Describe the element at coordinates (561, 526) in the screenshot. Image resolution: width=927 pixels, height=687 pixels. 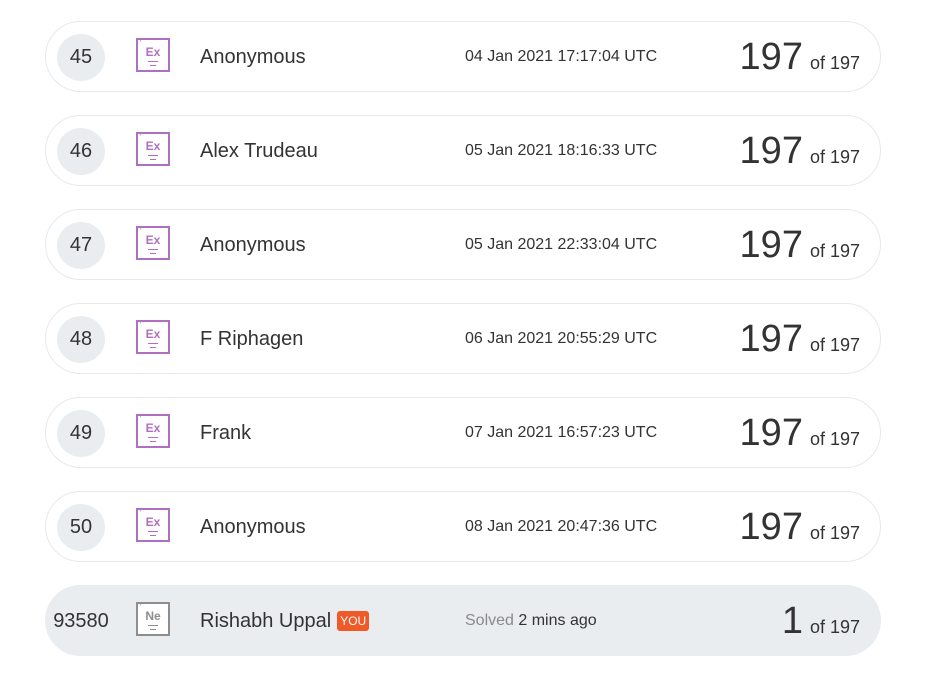
I see `solved-timestamp: 08 Jan 2021 20:47:36 UTC` at that location.